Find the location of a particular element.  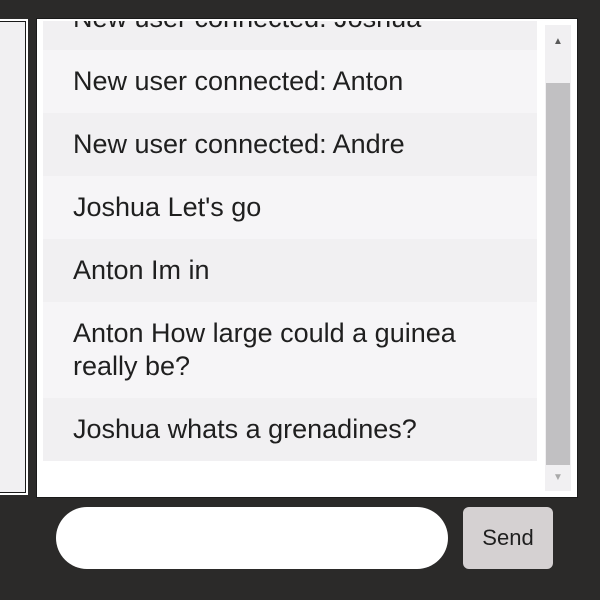

scroll-down-arrow-icon: ▼ is located at coordinates (558, 478).